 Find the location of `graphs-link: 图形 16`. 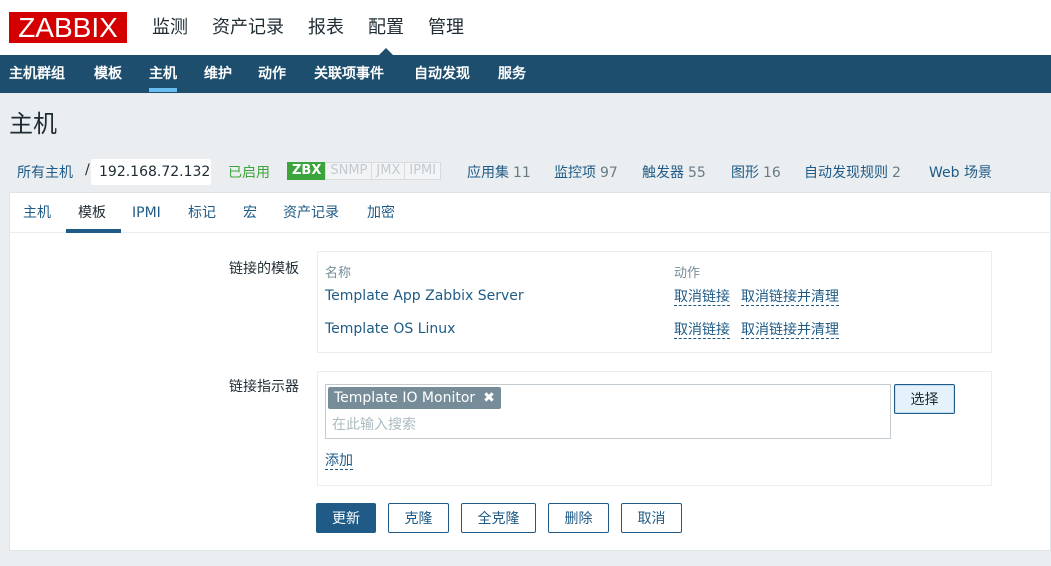

graphs-link: 图形 16 is located at coordinates (756, 172).